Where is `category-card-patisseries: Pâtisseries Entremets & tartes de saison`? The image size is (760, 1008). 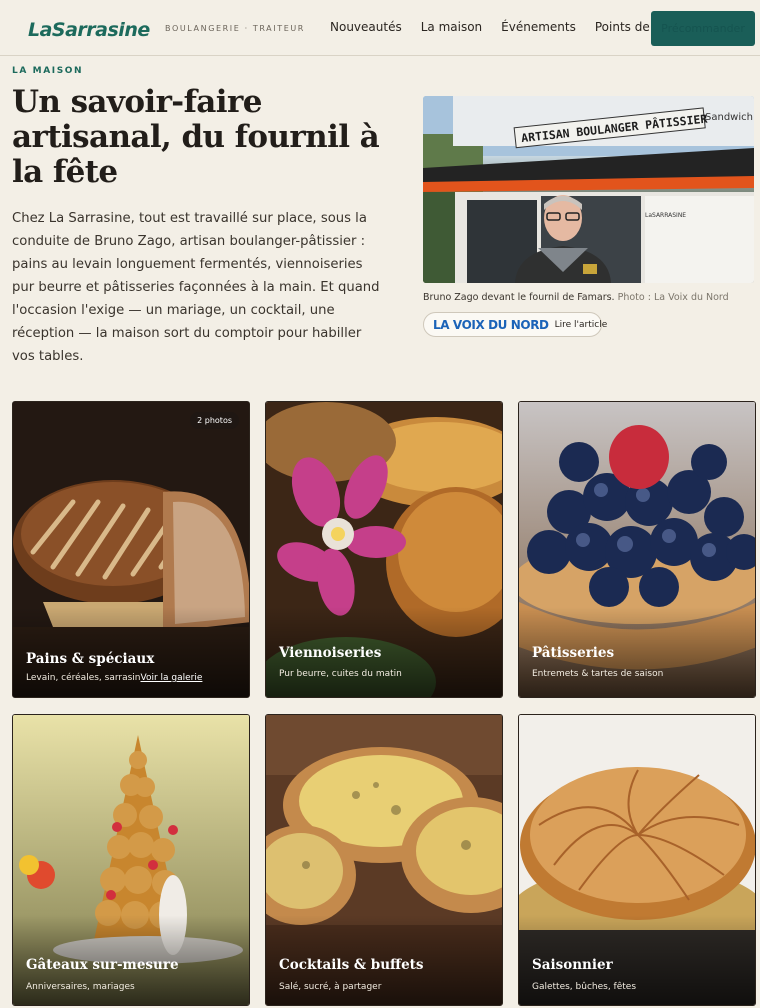
category-card-patisseries: Pâtisseries Entremets & tartes de saison is located at coordinates (637, 549).